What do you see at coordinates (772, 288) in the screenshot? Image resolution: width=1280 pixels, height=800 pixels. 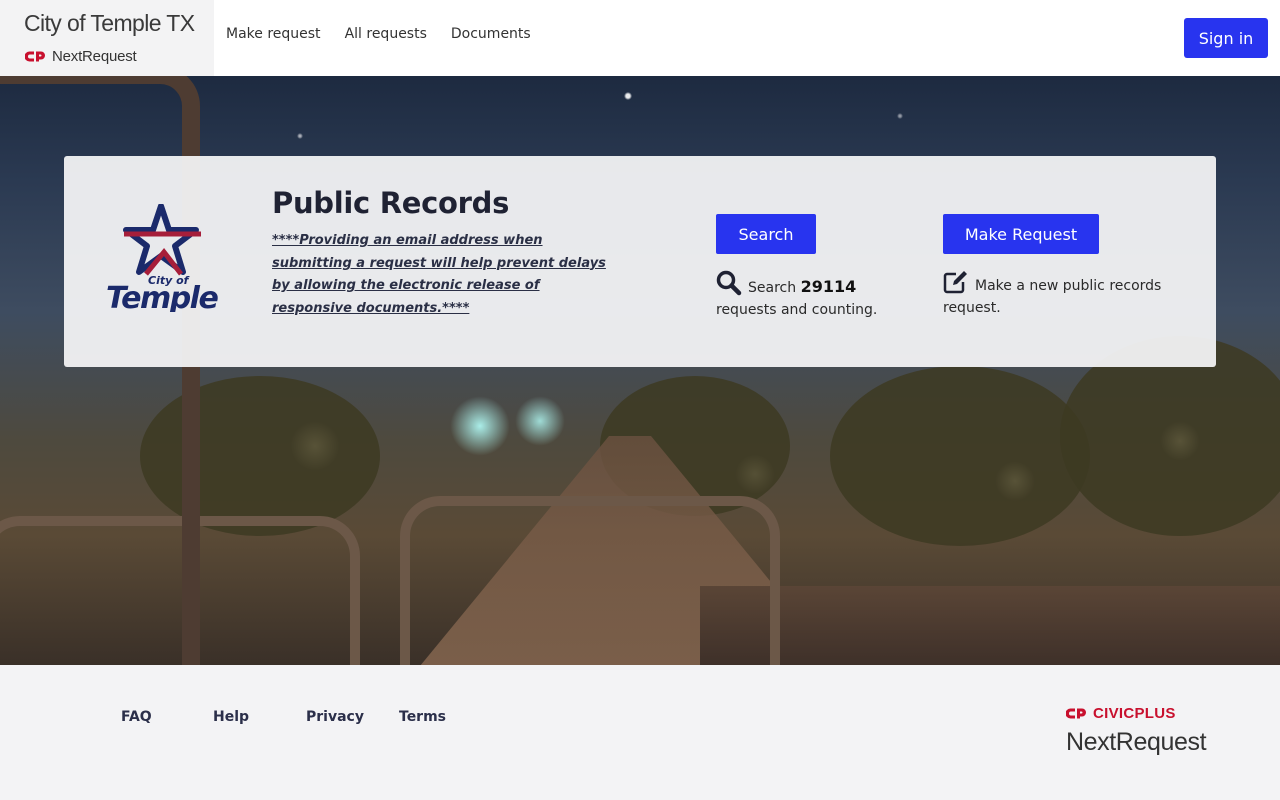 I see `search-prefix: Search` at bounding box center [772, 288].